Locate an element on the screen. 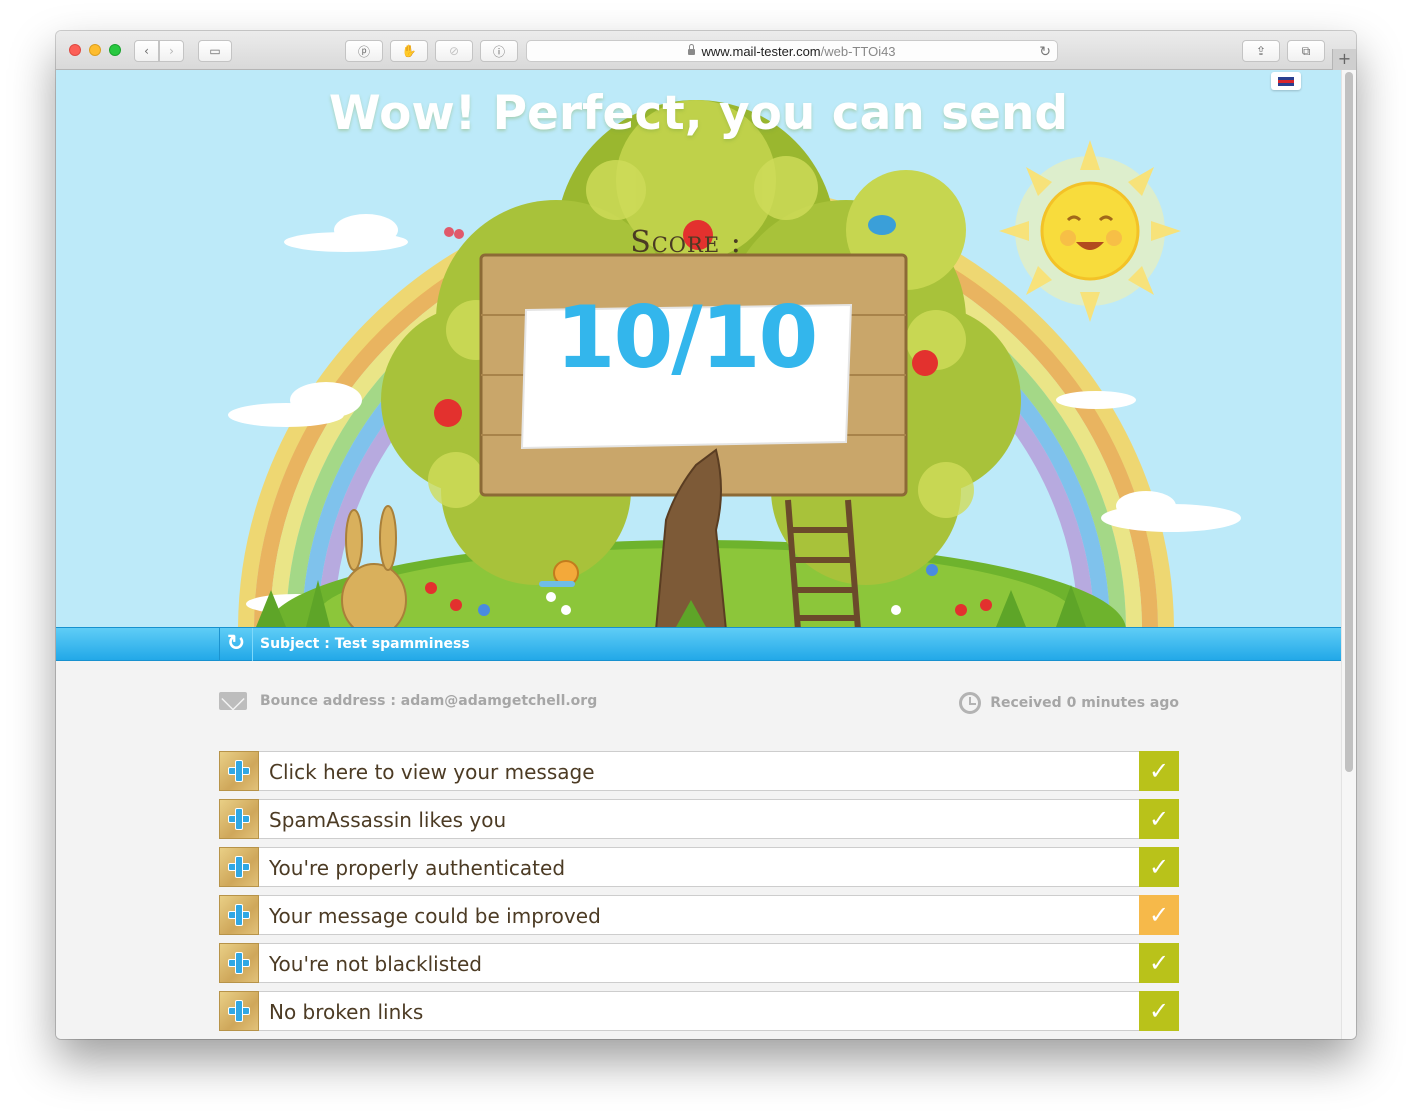 The height and width of the screenshot is (1119, 1412). close-window-button is located at coordinates (75, 50).